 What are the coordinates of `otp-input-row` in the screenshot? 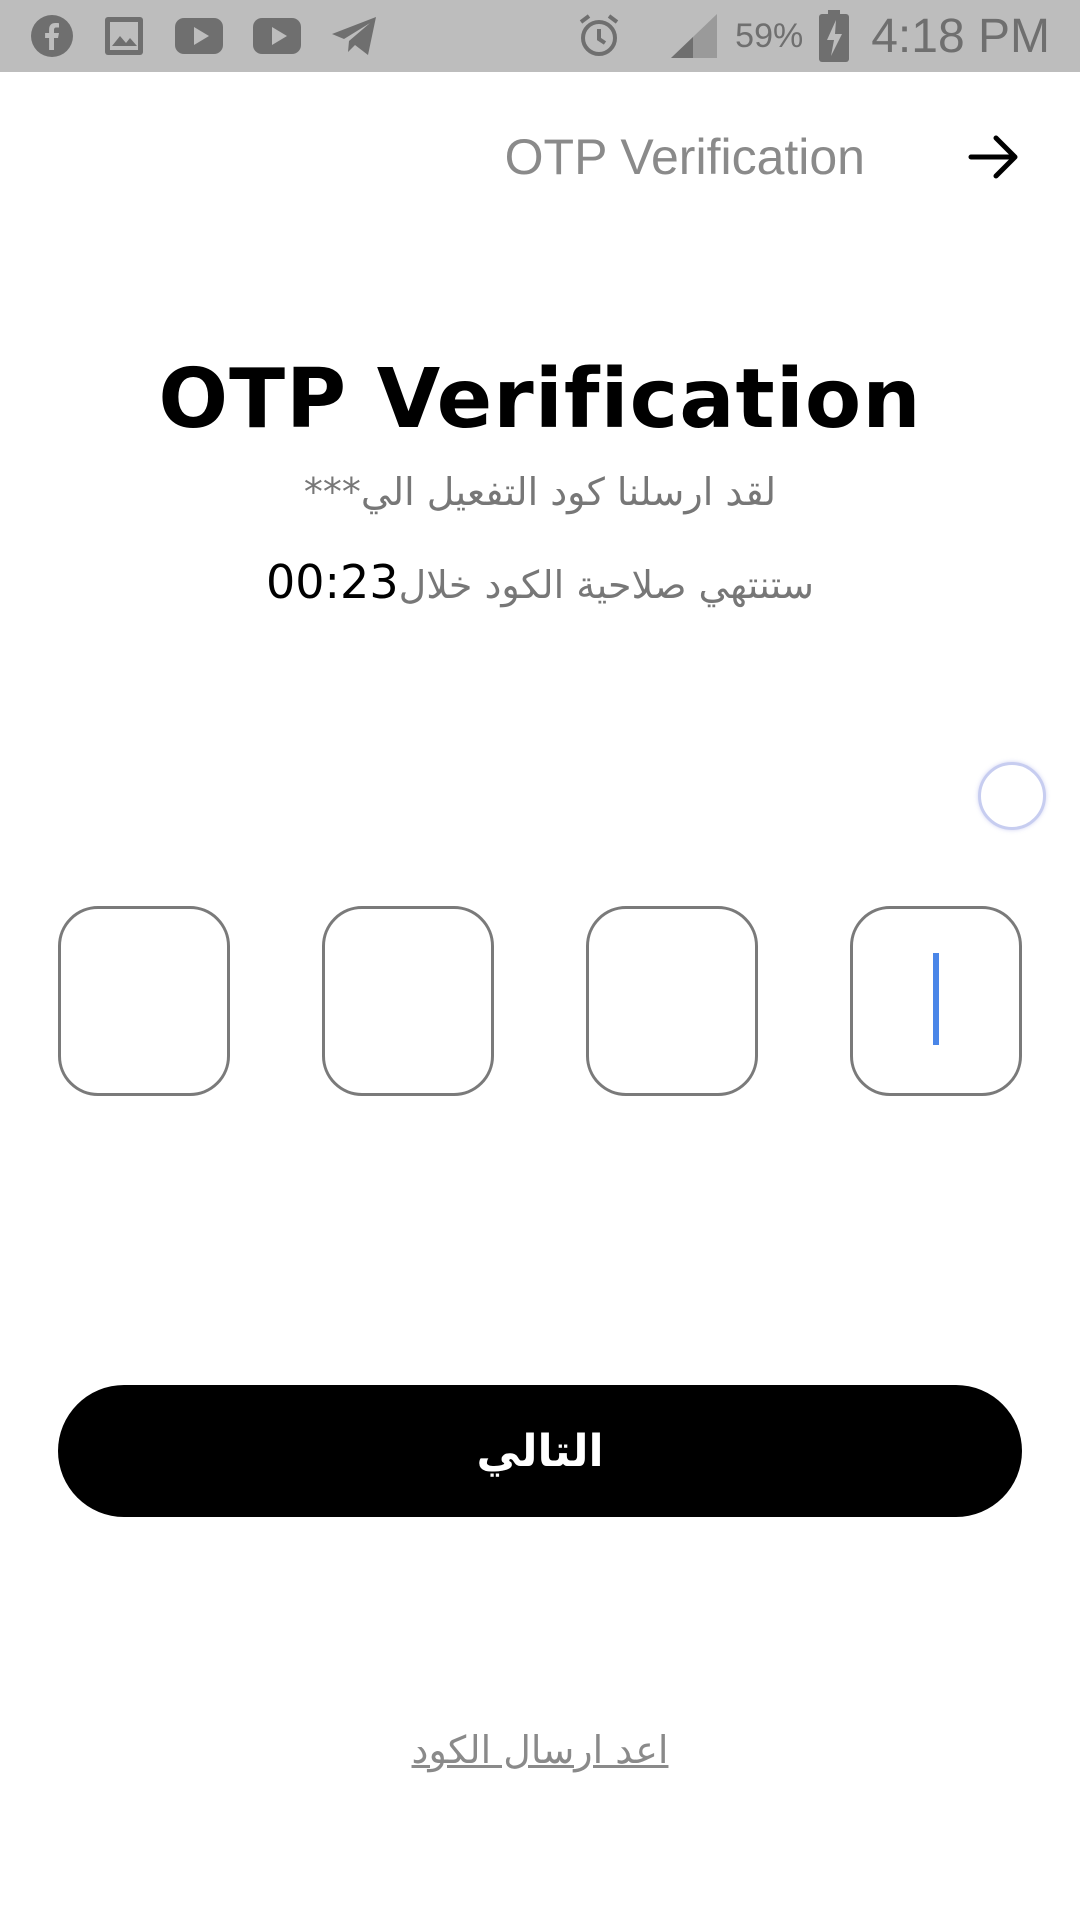 It's located at (540, 1001).